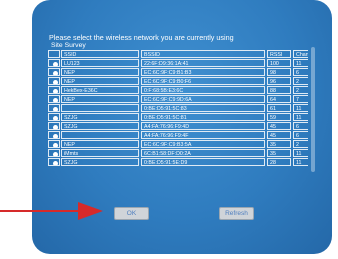 This screenshot has width=338, height=259. What do you see at coordinates (236, 213) in the screenshot?
I see `refresh-button: Refresh` at bounding box center [236, 213].